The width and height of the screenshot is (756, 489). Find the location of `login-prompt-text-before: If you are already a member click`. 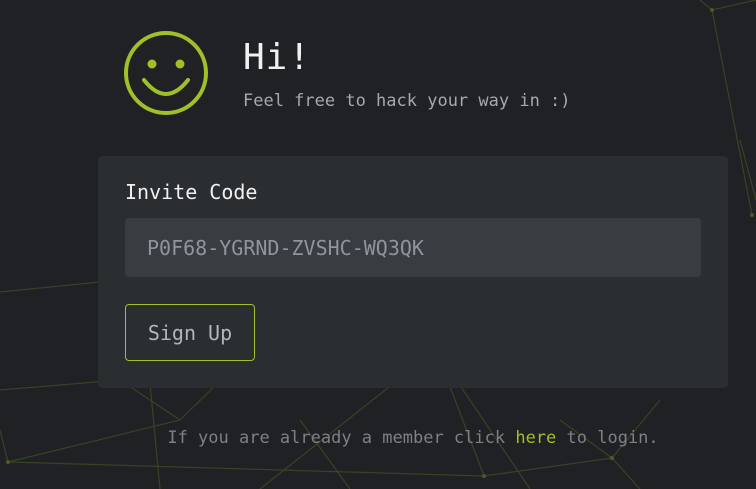

login-prompt-text-before: If you are already a member click is located at coordinates (341, 438).